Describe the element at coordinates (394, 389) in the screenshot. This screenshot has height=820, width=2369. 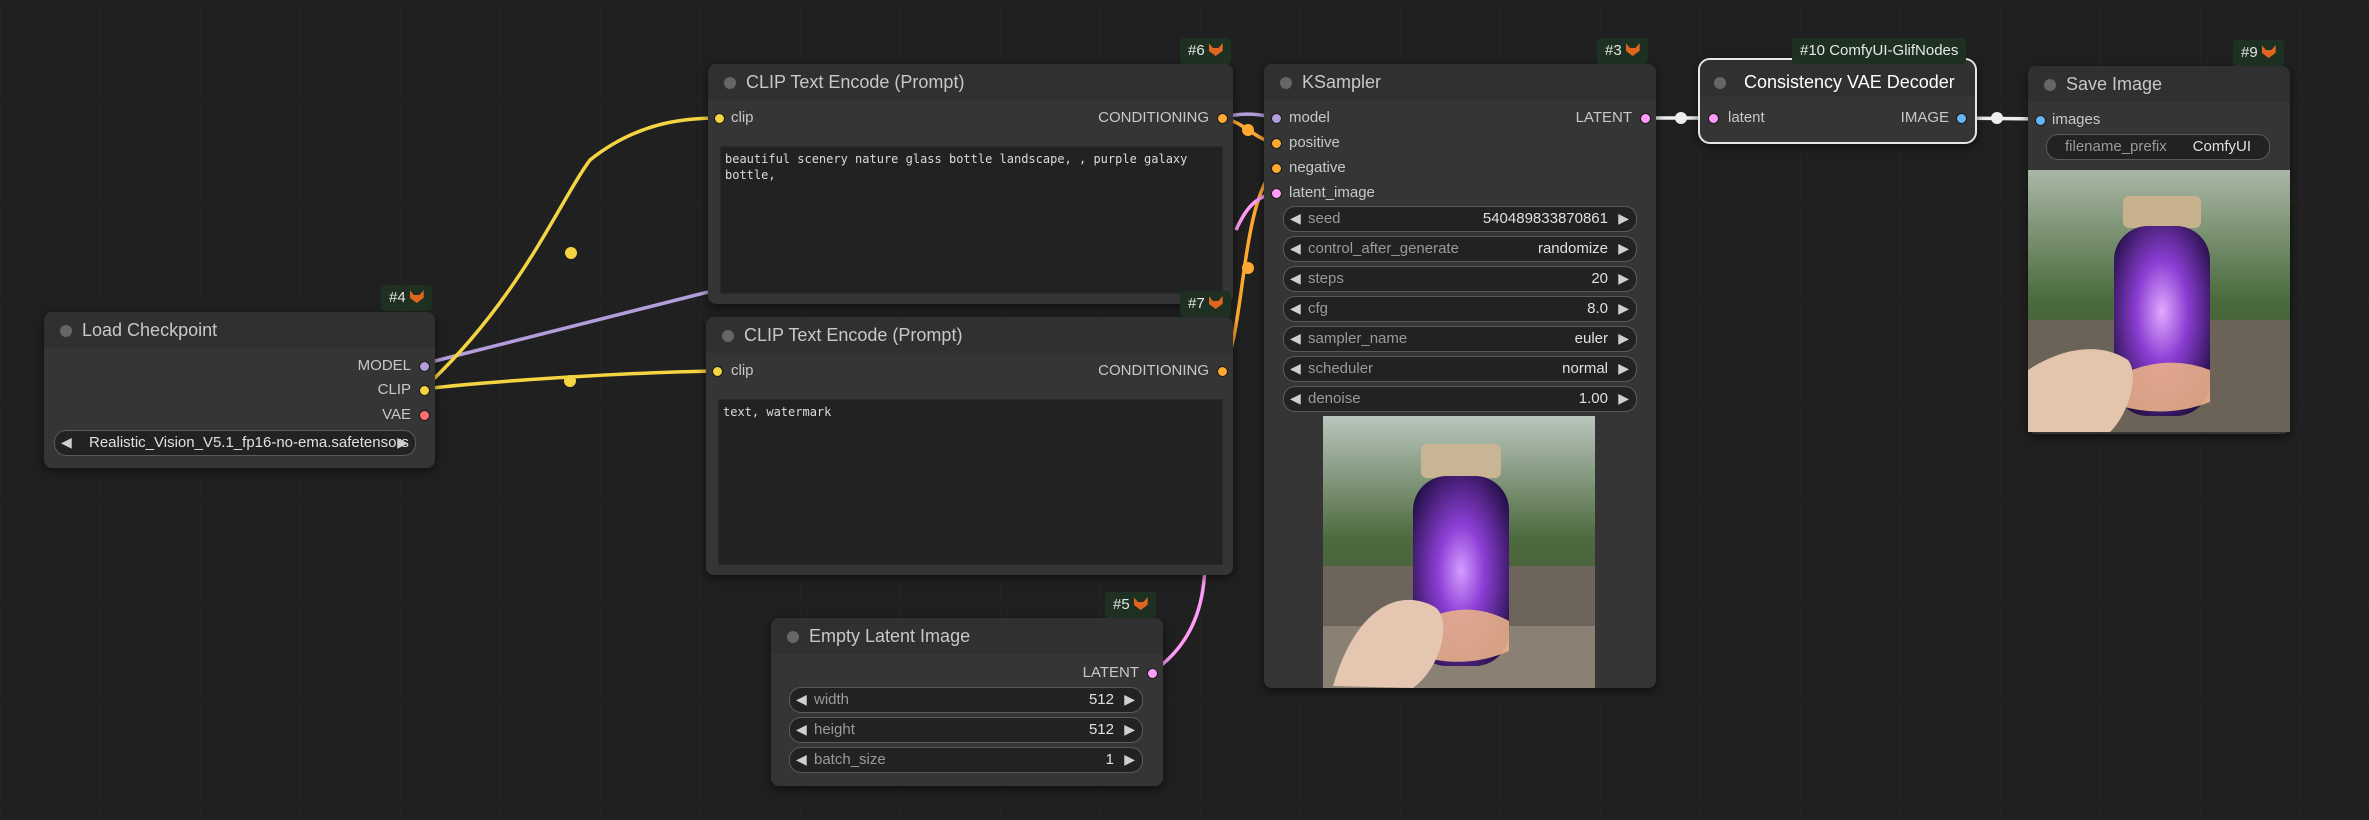
I see `output-label-clip: CLIP` at that location.